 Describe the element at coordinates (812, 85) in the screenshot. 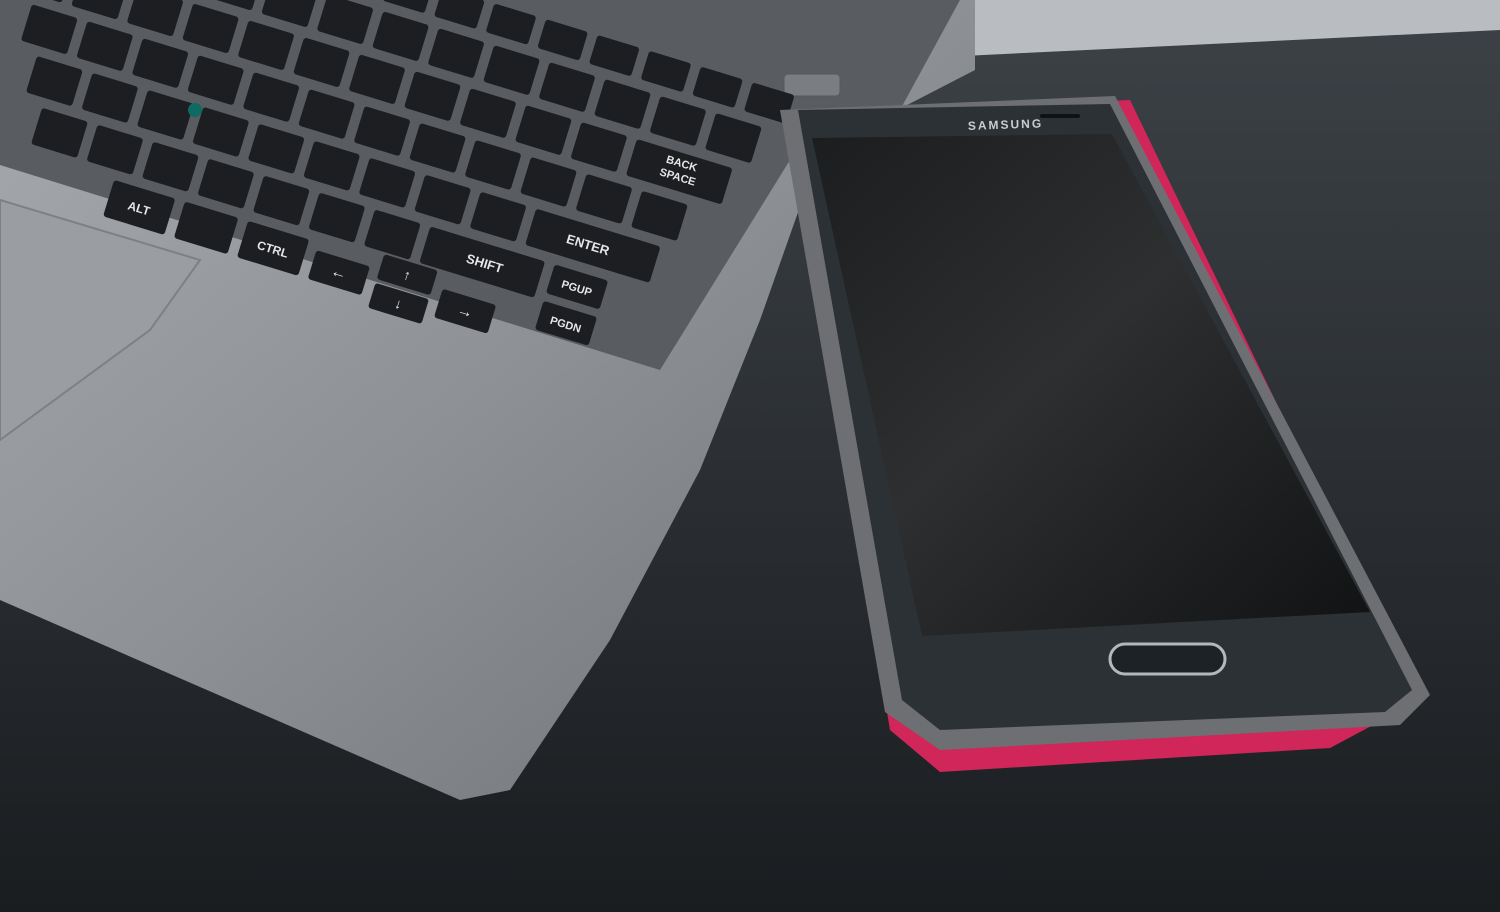

I see `power-button` at that location.